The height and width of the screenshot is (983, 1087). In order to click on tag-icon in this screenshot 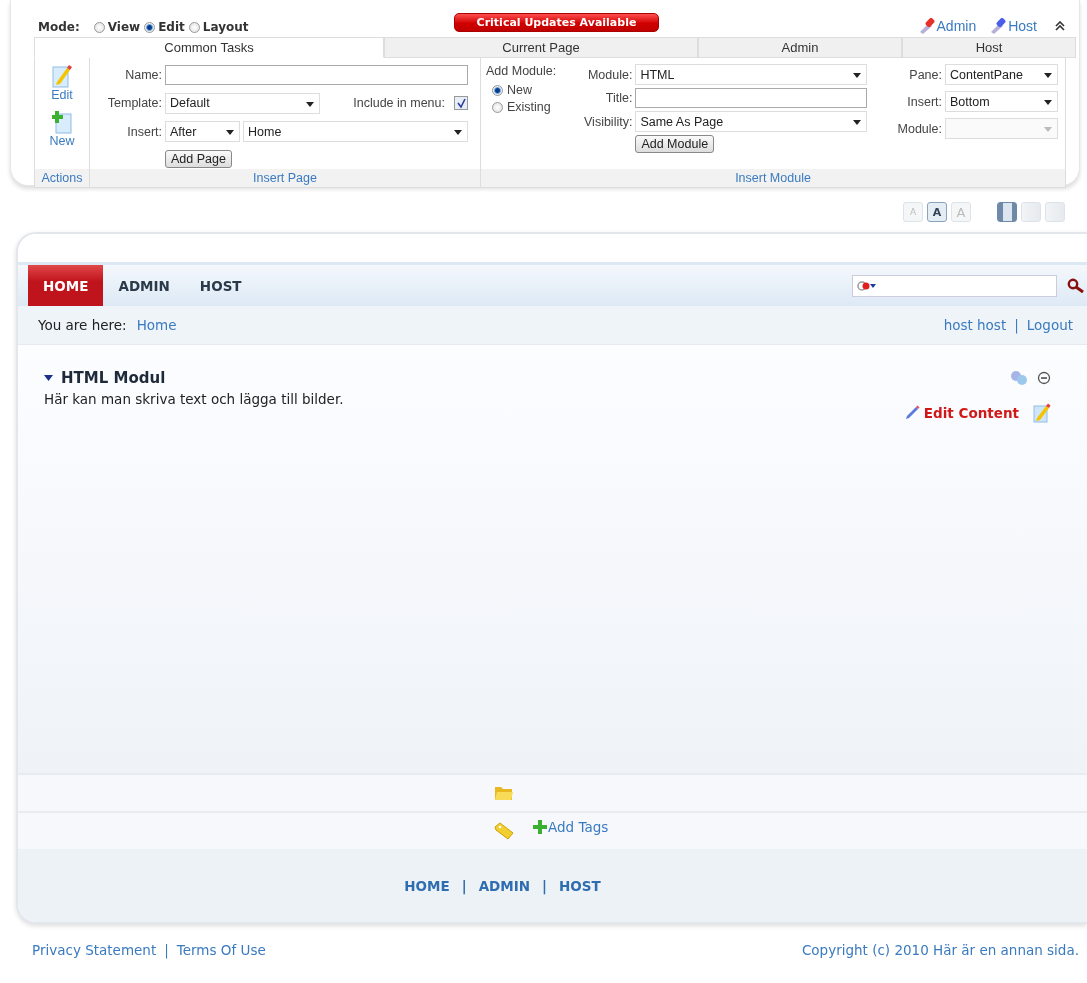, I will do `click(504, 831)`.